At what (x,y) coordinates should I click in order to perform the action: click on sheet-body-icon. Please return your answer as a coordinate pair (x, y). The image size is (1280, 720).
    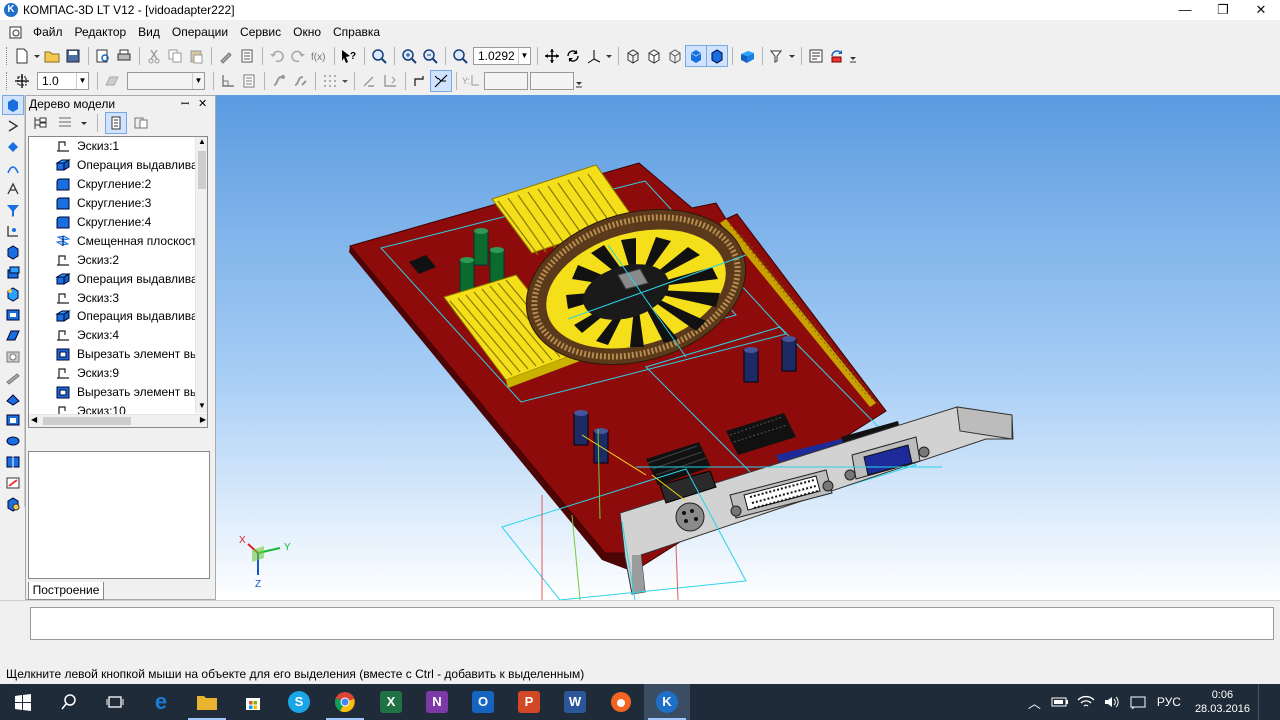
    Looking at the image, I should click on (13, 315).